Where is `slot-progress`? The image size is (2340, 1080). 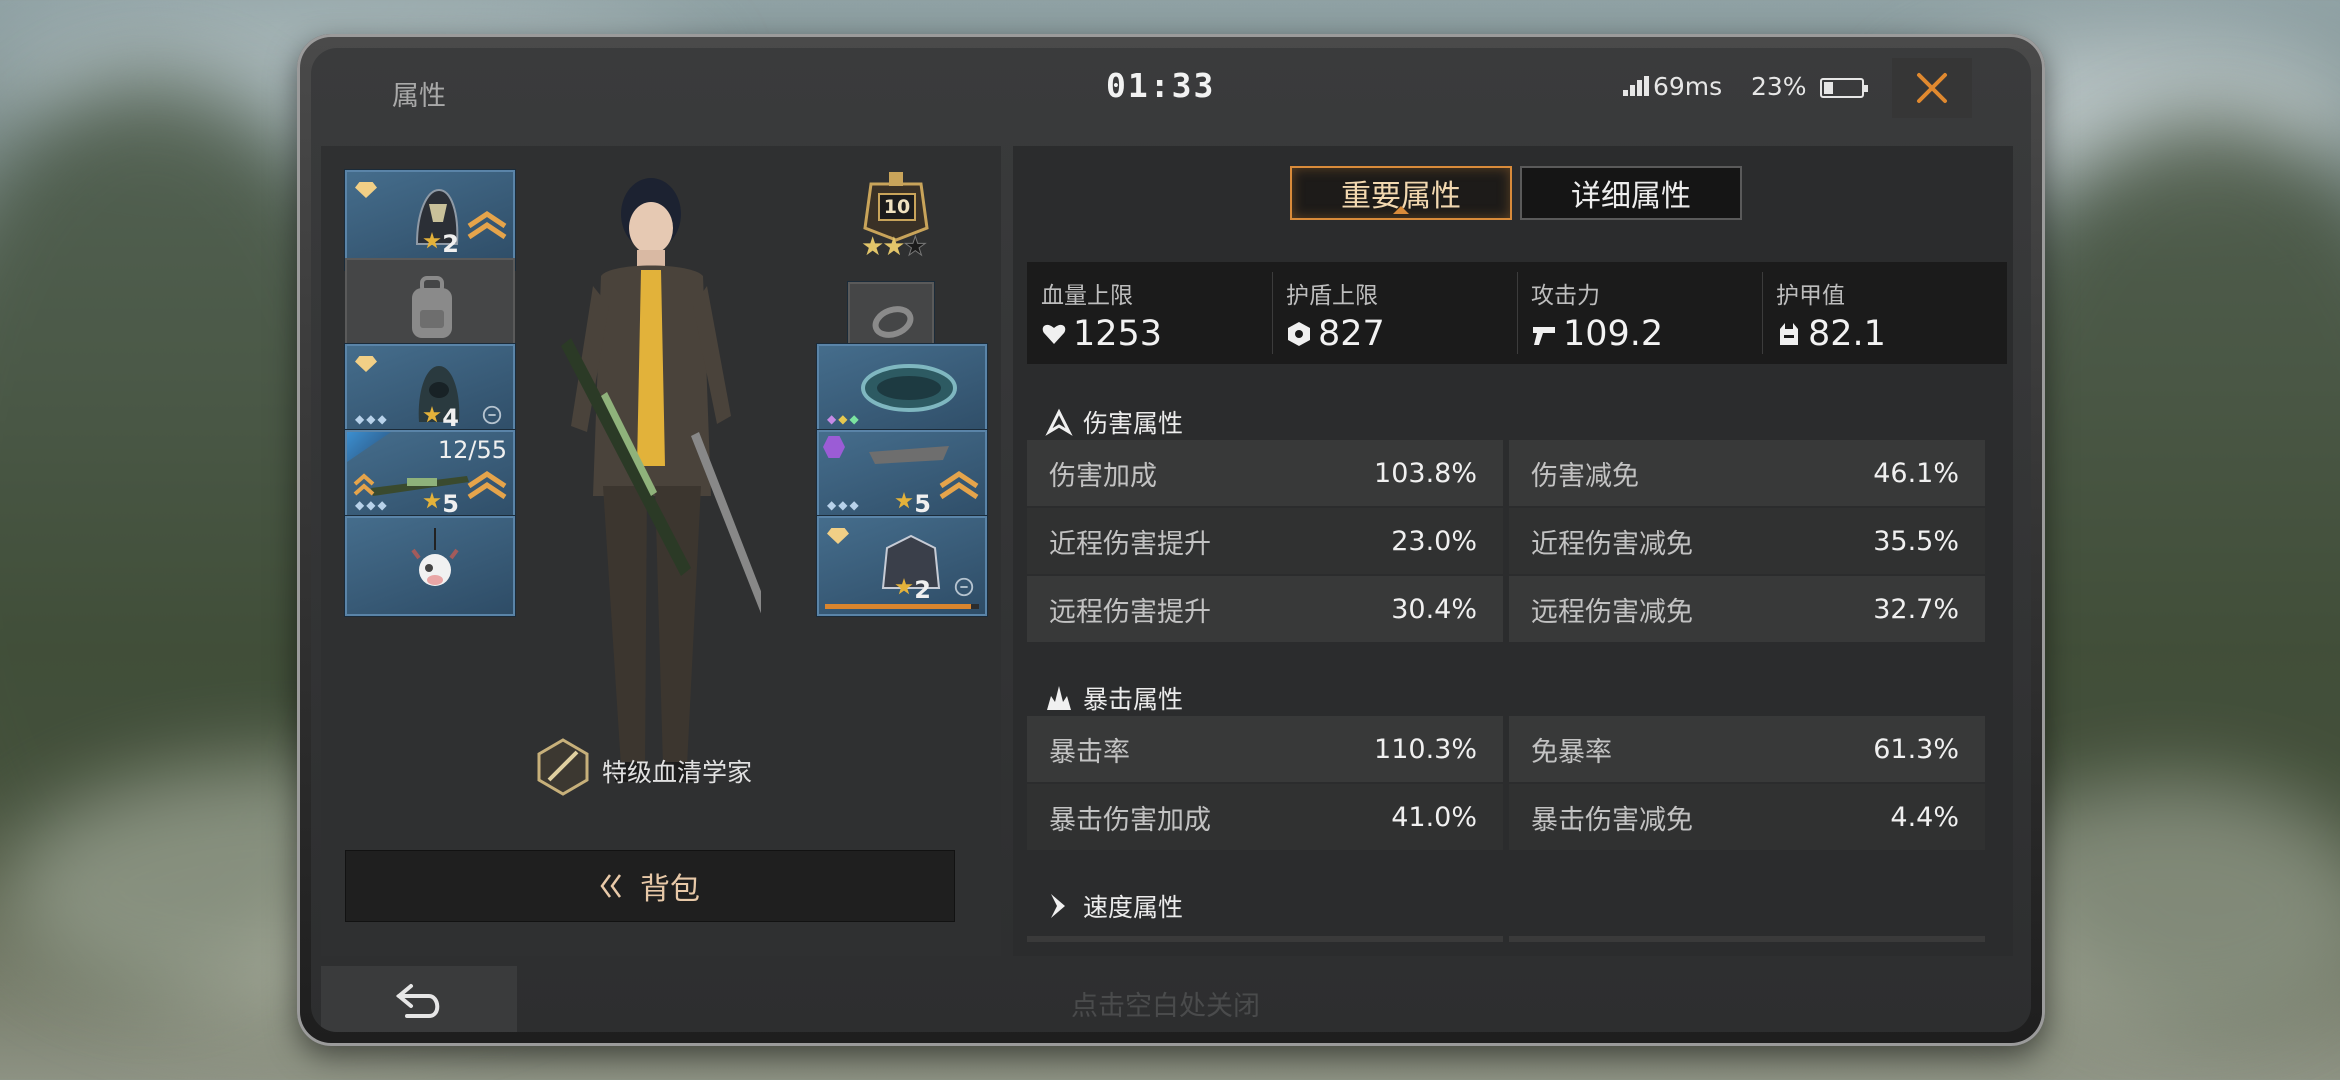
slot-progress is located at coordinates (902, 606).